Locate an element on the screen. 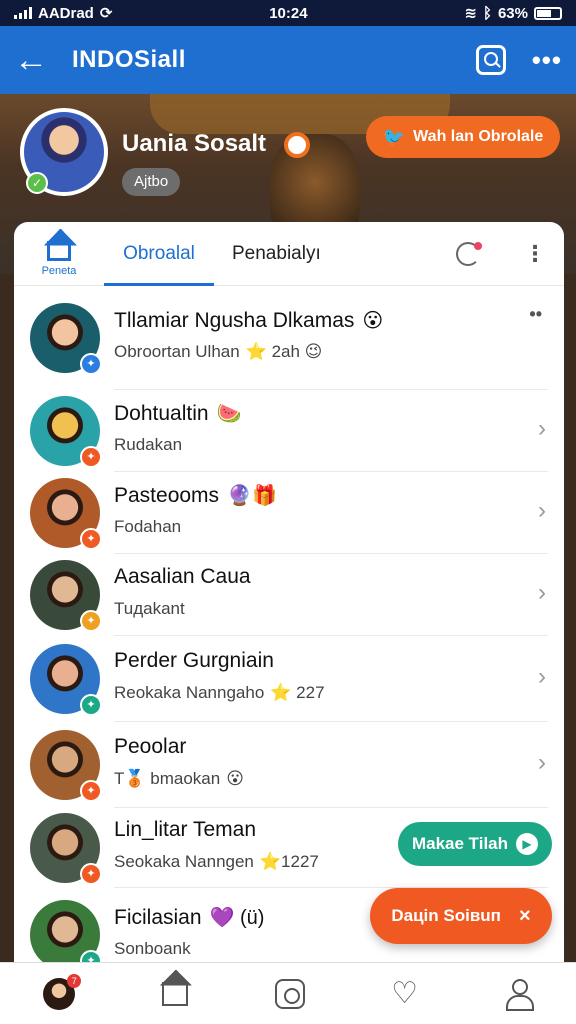  tab-home-label: Peneta is located at coordinates (59, 270).